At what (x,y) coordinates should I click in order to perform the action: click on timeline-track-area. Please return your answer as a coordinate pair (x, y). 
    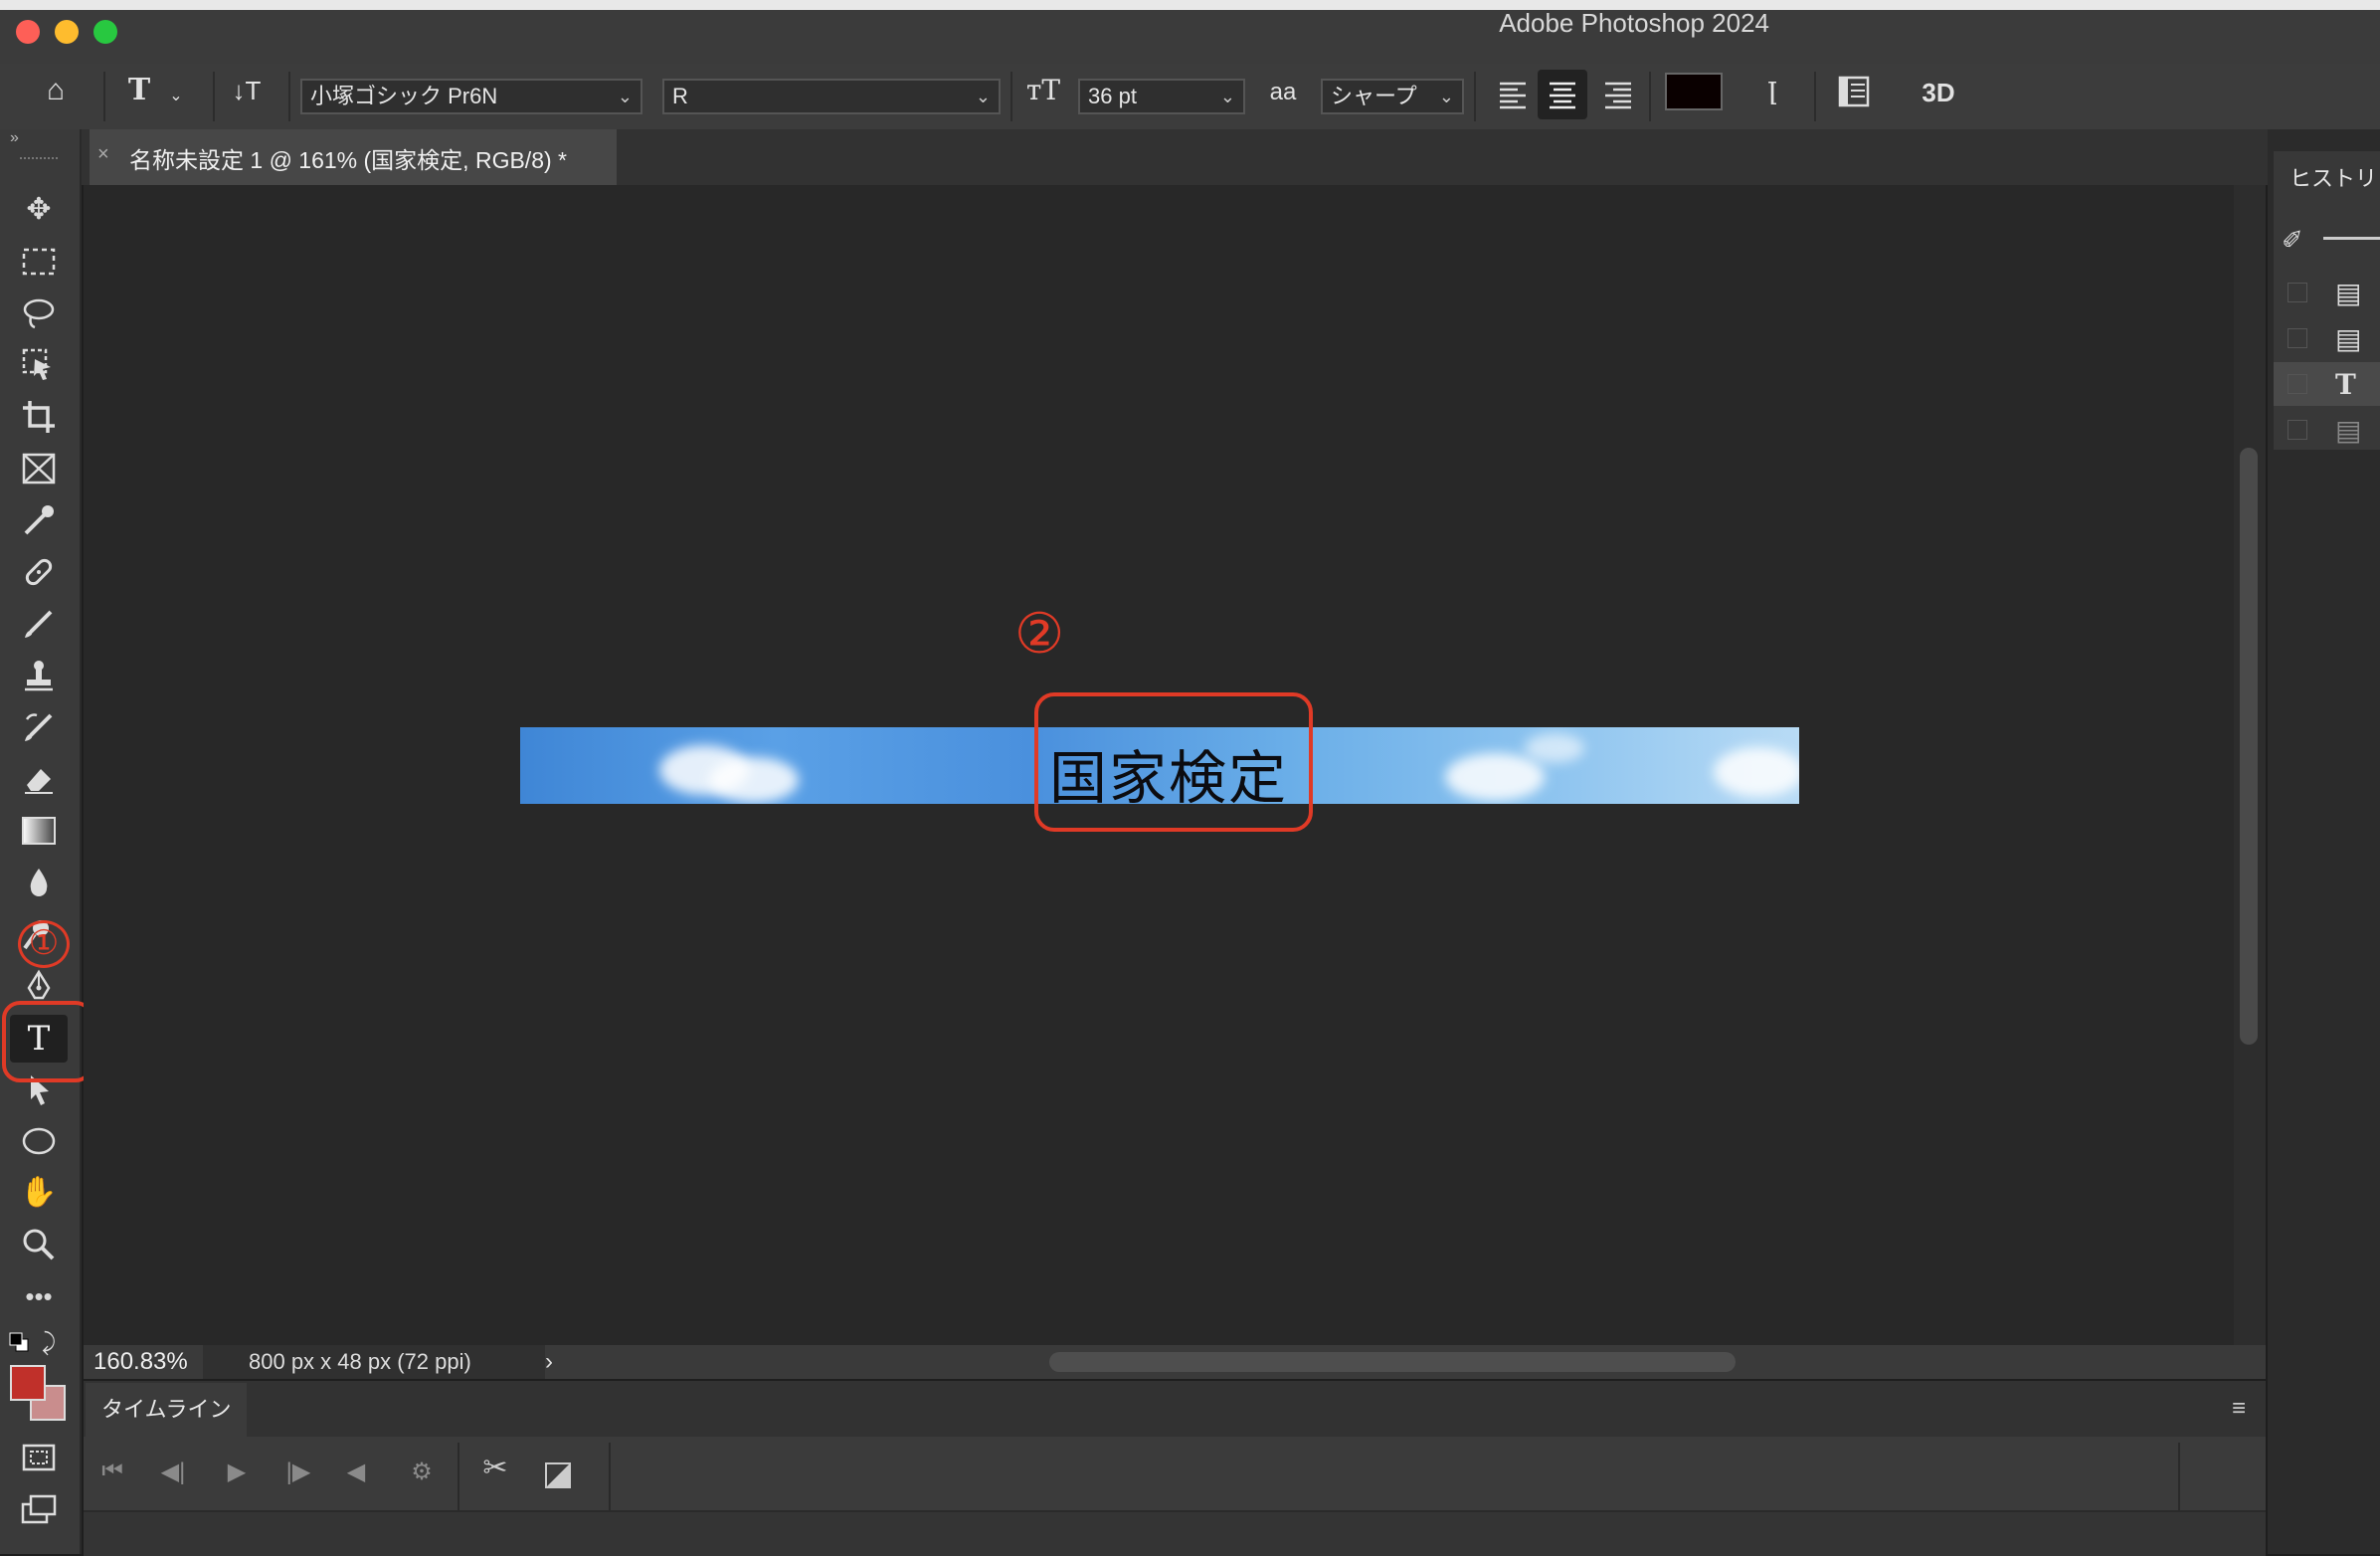
    Looking at the image, I should click on (1175, 1533).